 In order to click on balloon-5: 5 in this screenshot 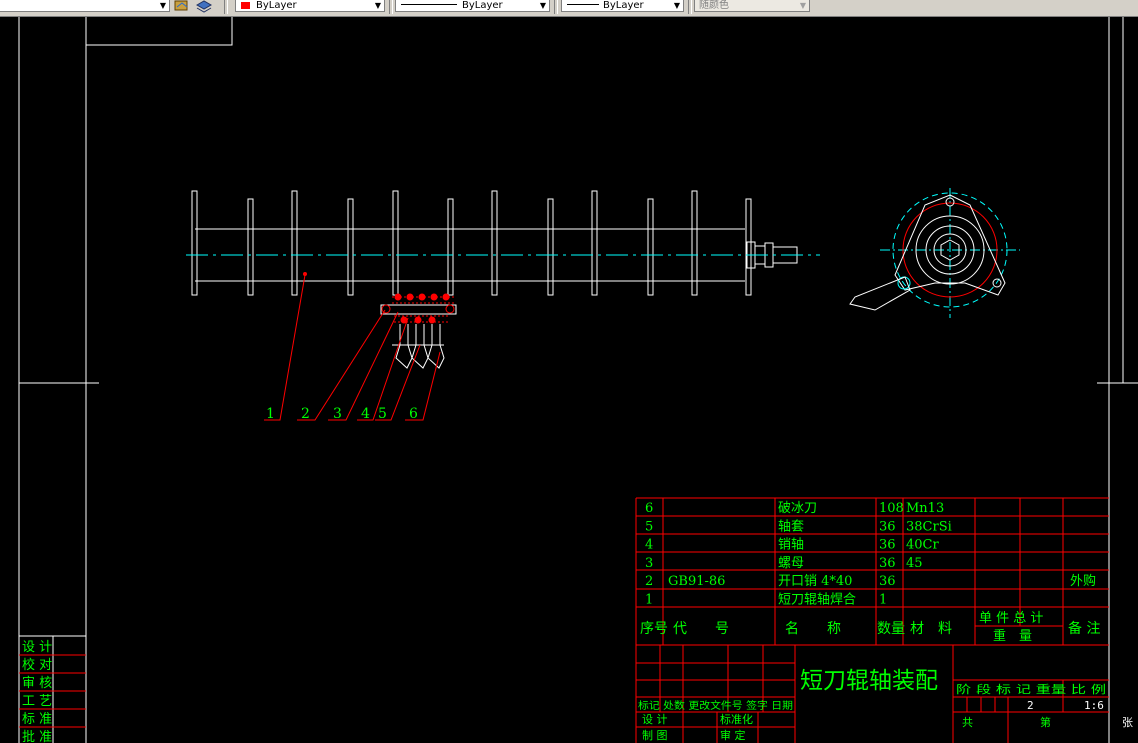, I will do `click(382, 414)`.